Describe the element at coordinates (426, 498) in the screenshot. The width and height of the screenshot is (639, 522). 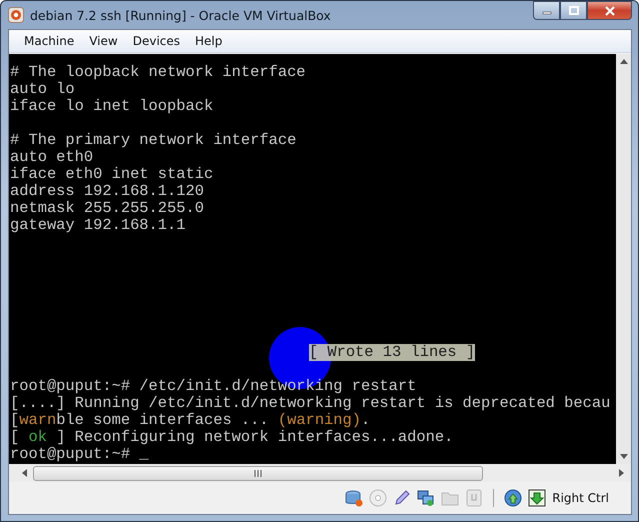
I see `network-icon` at that location.